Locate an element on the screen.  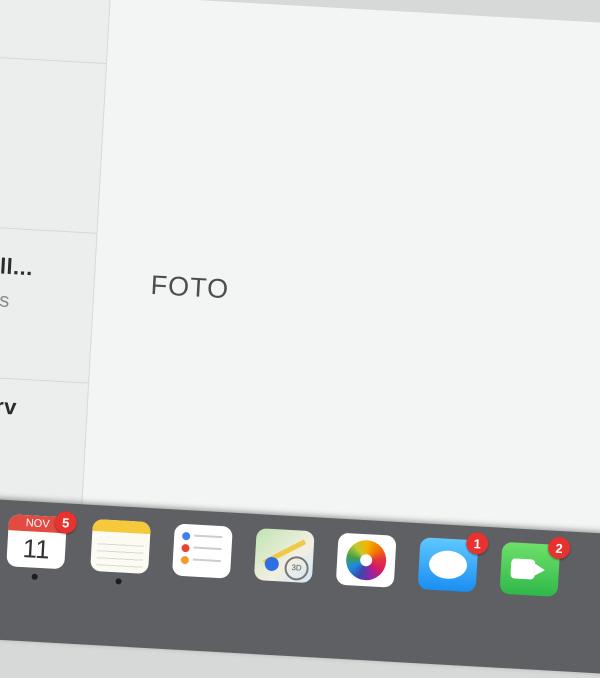
calendar-day: 11 is located at coordinates (36, 549).